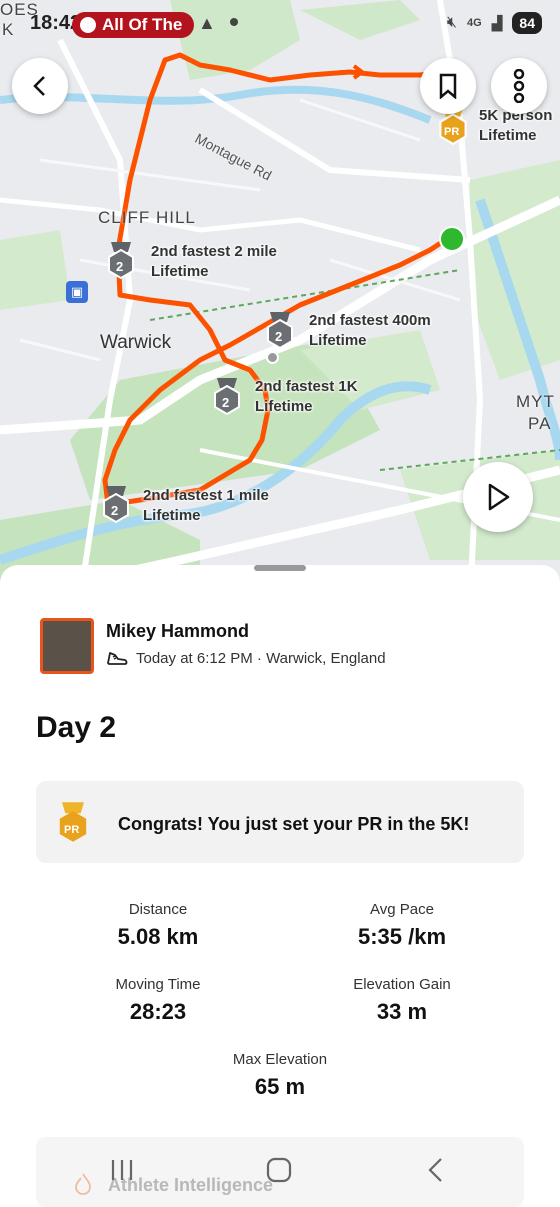  What do you see at coordinates (540, 423) in the screenshot?
I see `place-label-pa: PA` at bounding box center [540, 423].